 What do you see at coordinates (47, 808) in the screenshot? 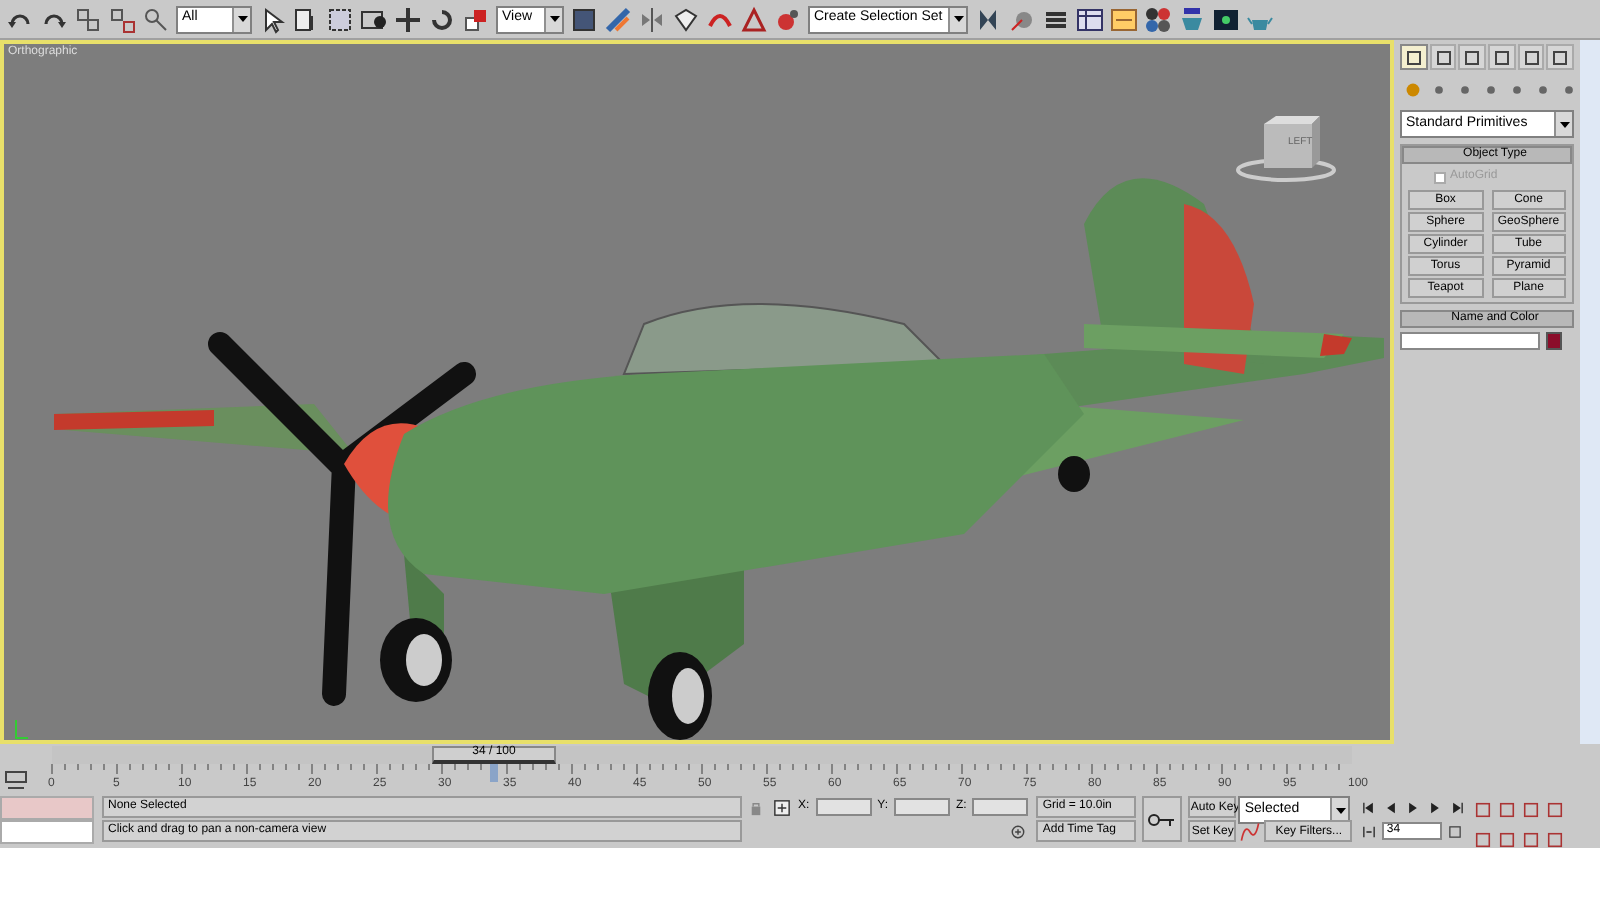
I see `maxscript-listener-field` at bounding box center [47, 808].